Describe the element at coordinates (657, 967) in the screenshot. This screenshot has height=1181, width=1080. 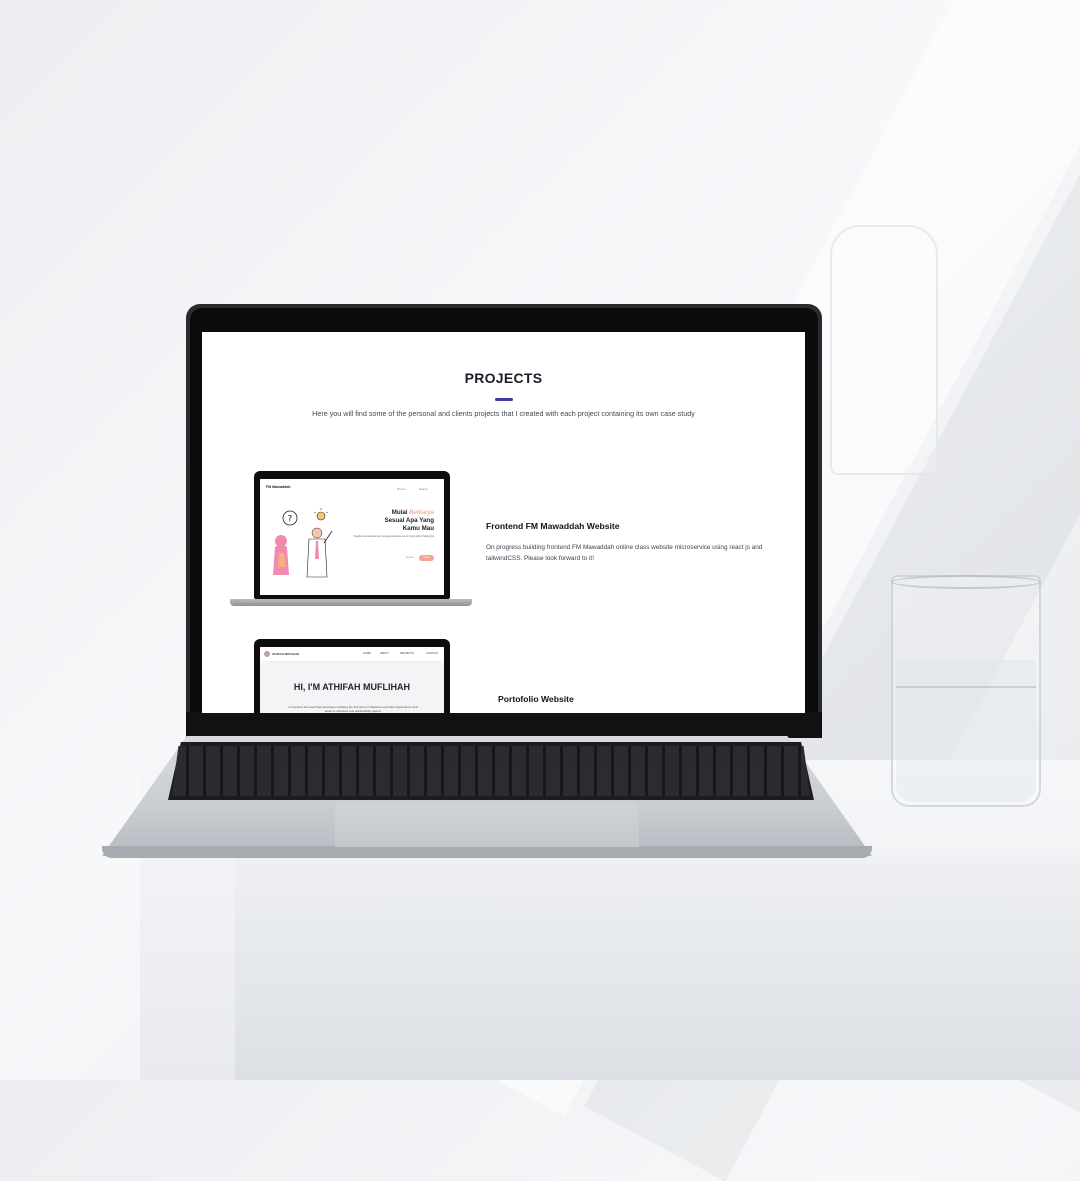
I see `table-edge` at that location.